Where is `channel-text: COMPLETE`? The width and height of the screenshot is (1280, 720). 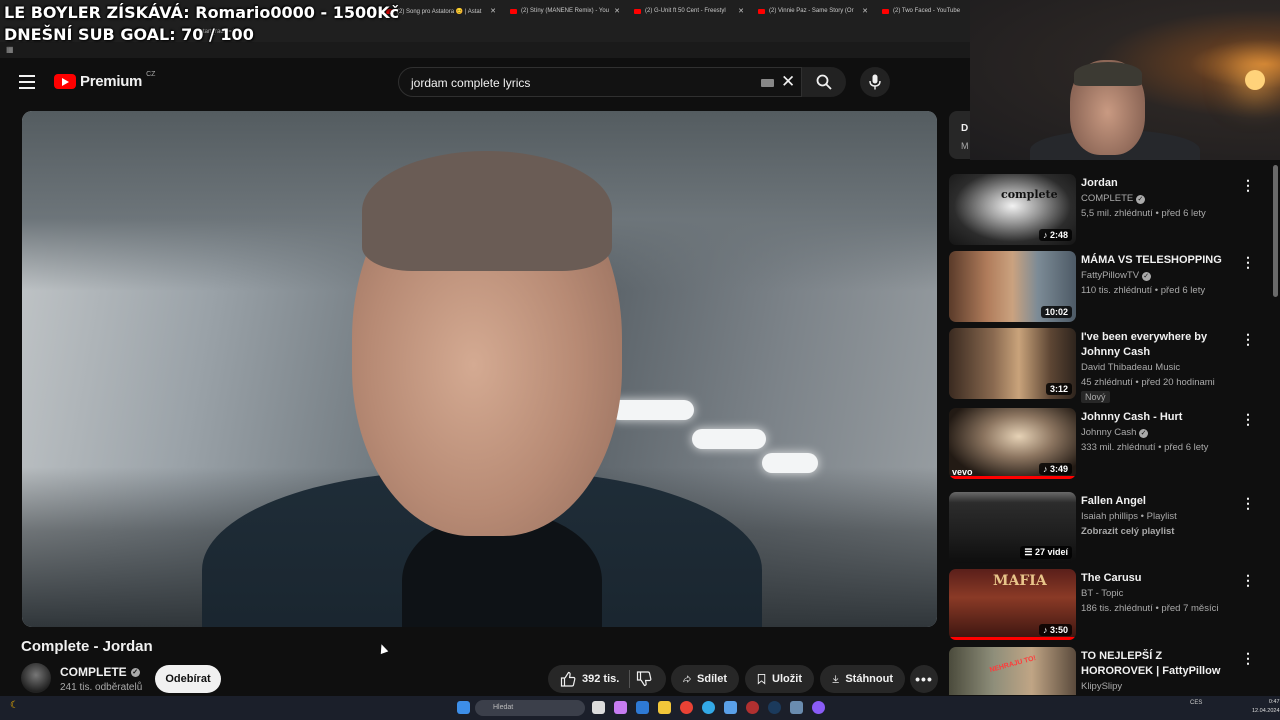 channel-text: COMPLETE is located at coordinates (1107, 198).